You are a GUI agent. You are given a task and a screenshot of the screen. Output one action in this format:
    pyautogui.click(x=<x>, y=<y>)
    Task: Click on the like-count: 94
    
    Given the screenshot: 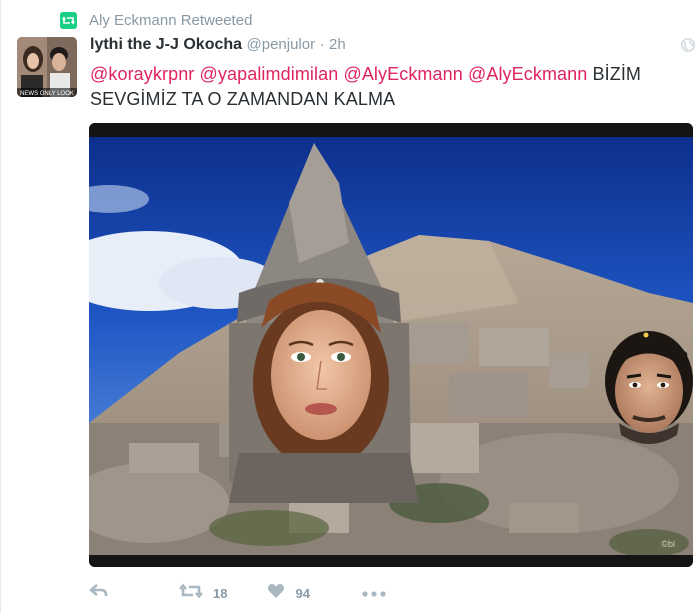 What is the action you would take?
    pyautogui.click(x=302, y=593)
    